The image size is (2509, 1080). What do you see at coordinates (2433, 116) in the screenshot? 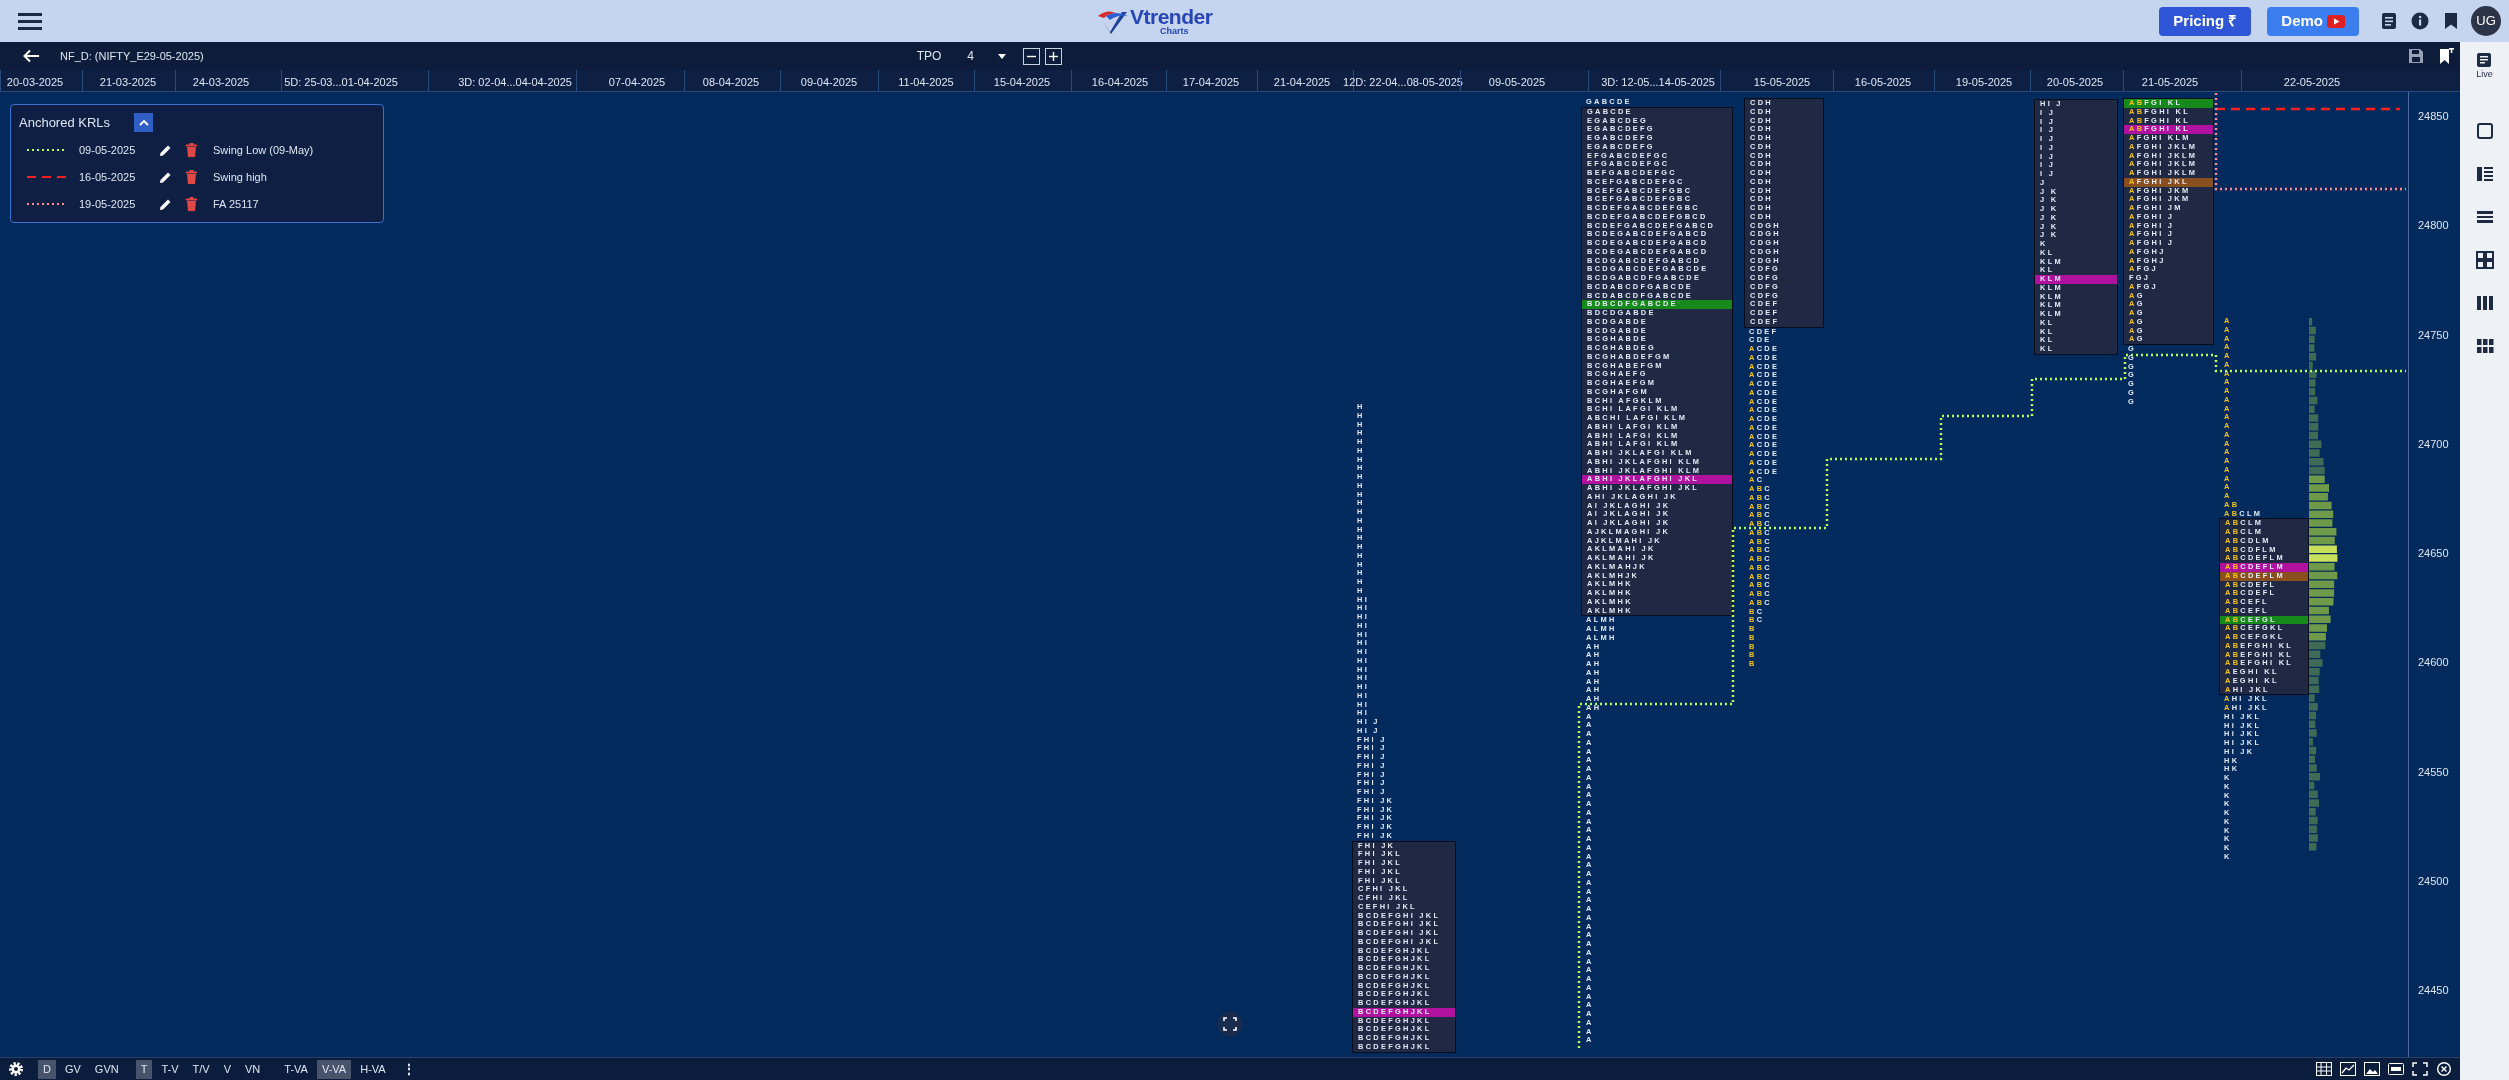
I see `price-label: 24850` at bounding box center [2433, 116].